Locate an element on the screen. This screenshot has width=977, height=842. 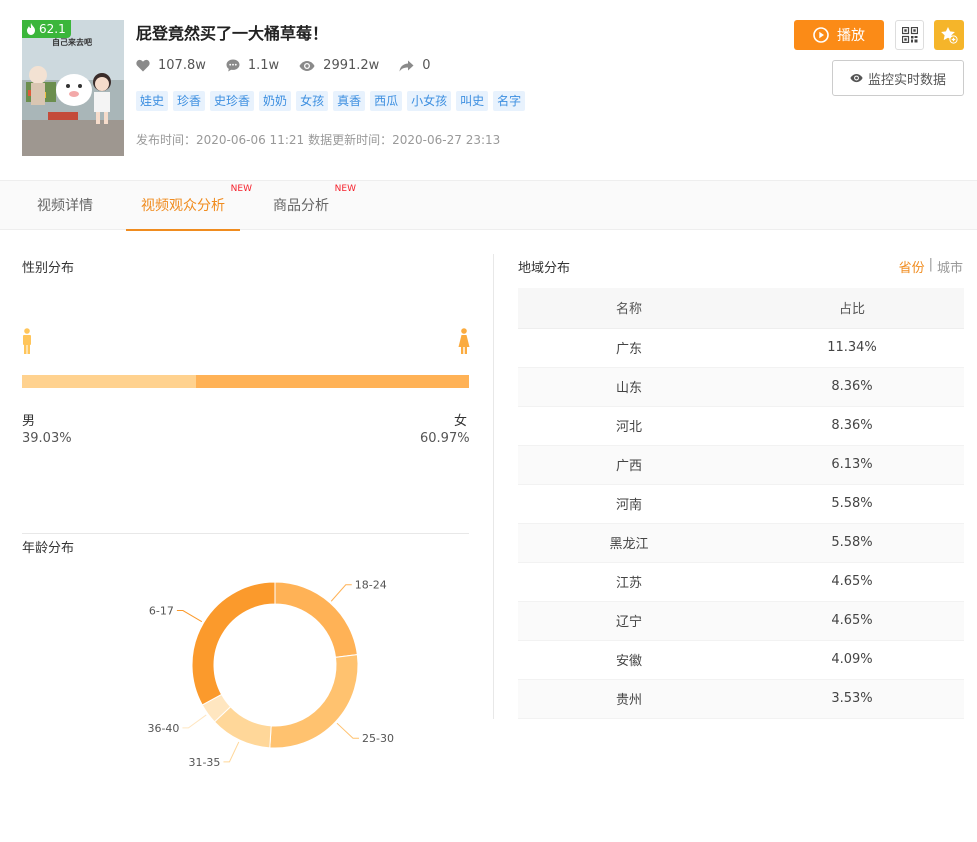
region-name: 辽宁 is located at coordinates (629, 621).